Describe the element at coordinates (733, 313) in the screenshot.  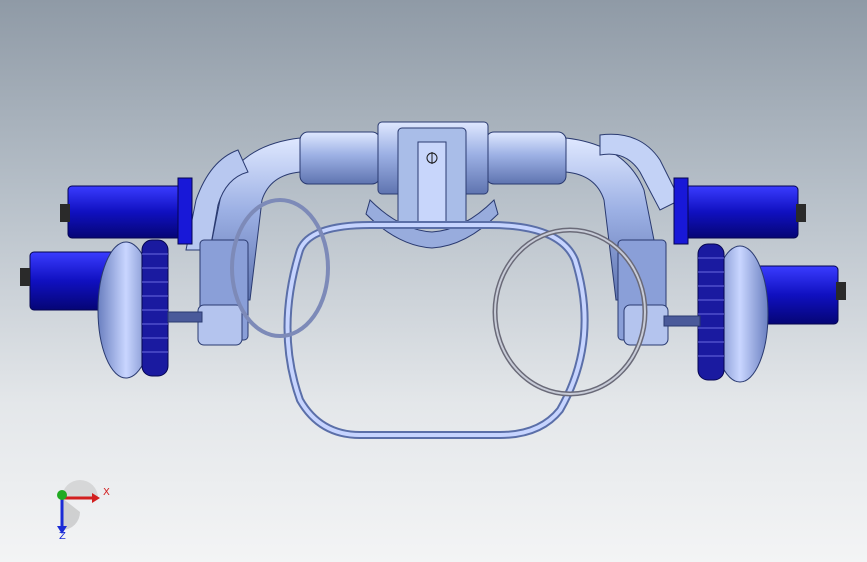
I see `right-wheel` at that location.